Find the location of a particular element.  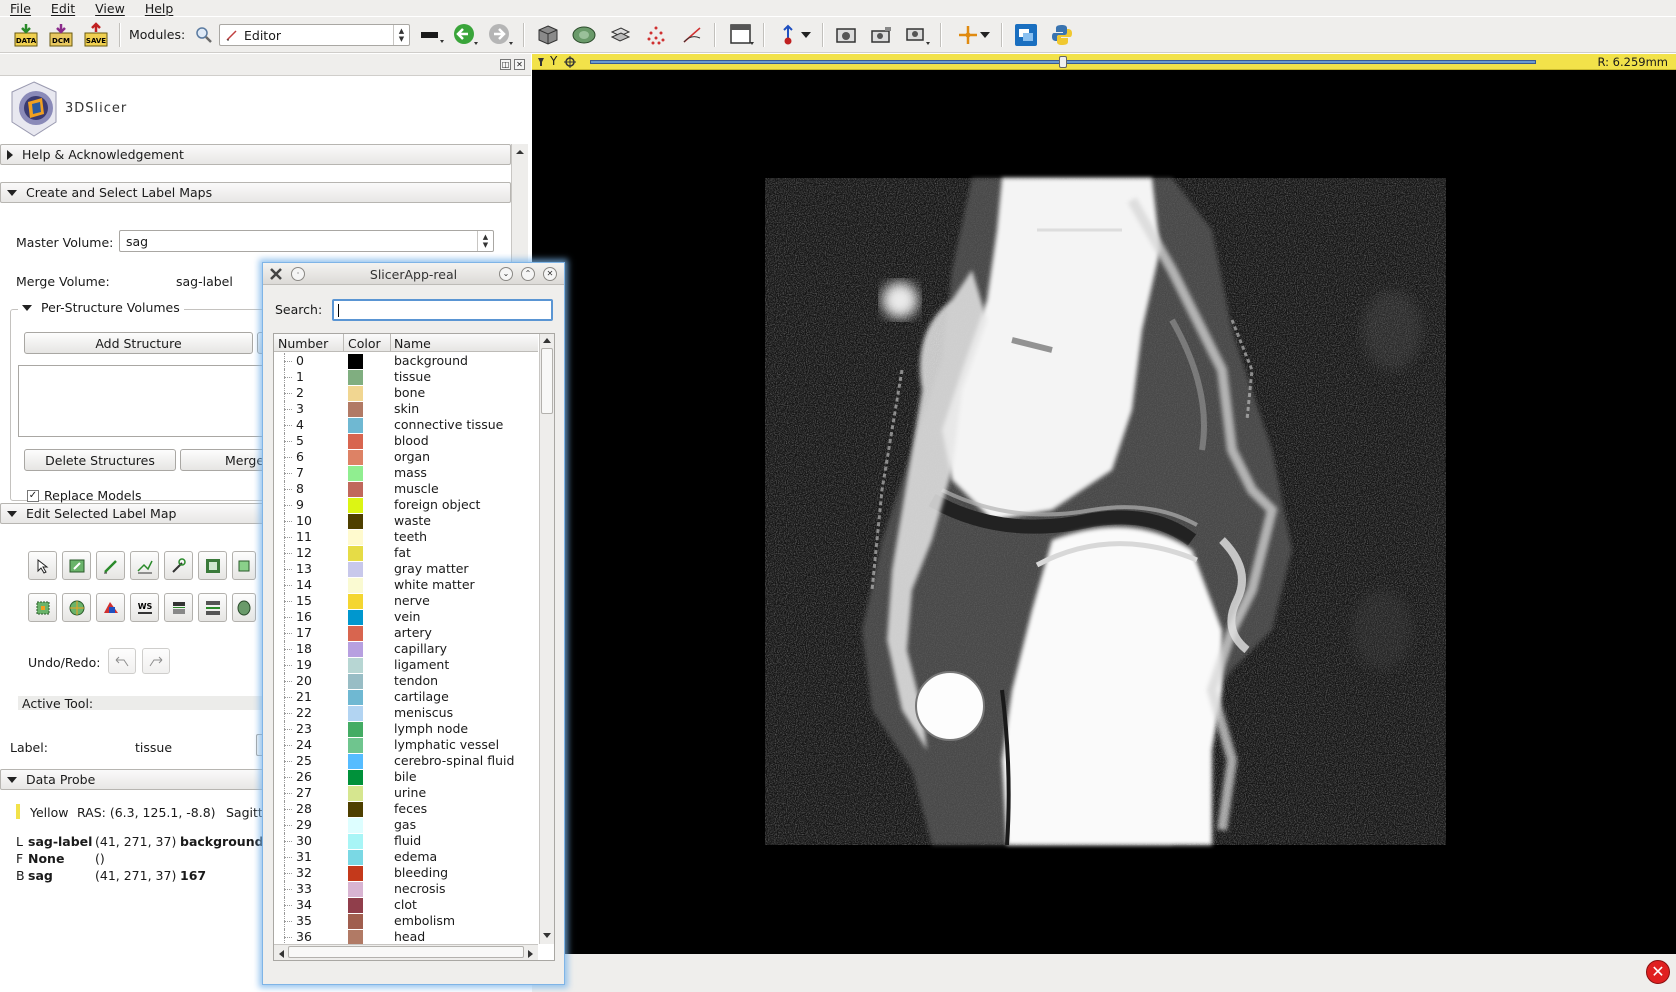

column-number: Number is located at coordinates (303, 343).